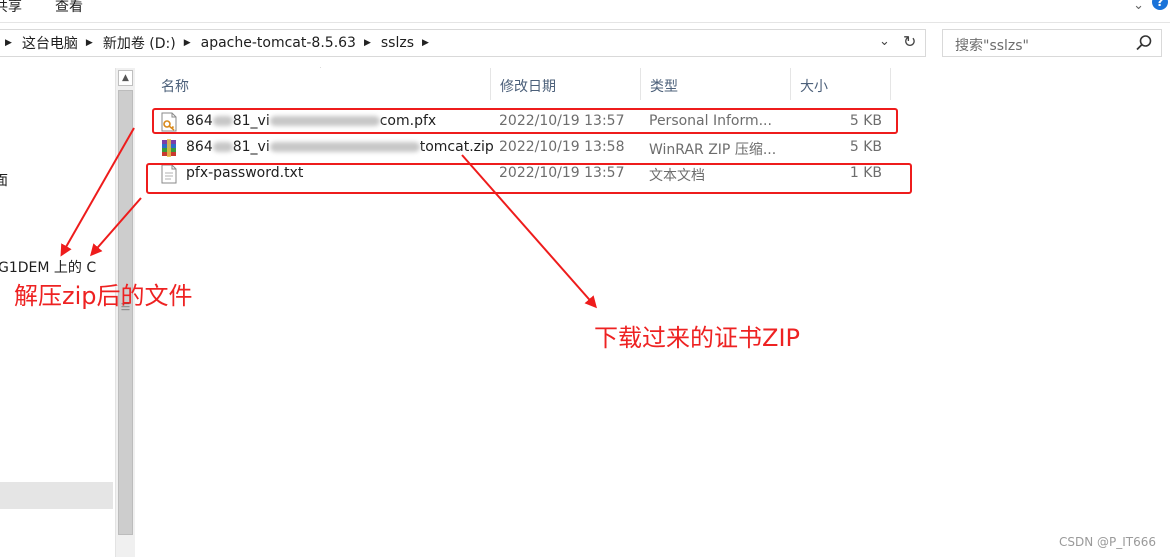  I want to click on annotation-right-text: 下载过来的证书ZIP, so click(697, 338).